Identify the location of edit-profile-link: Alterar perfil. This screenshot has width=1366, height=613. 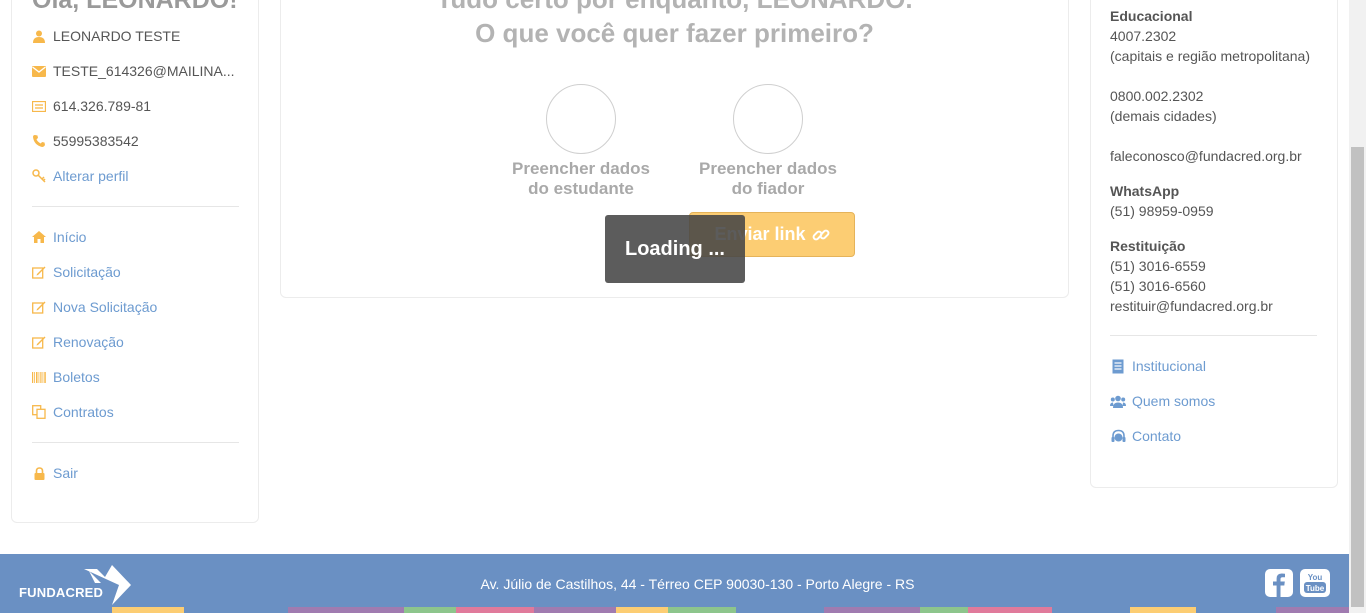
(80, 176).